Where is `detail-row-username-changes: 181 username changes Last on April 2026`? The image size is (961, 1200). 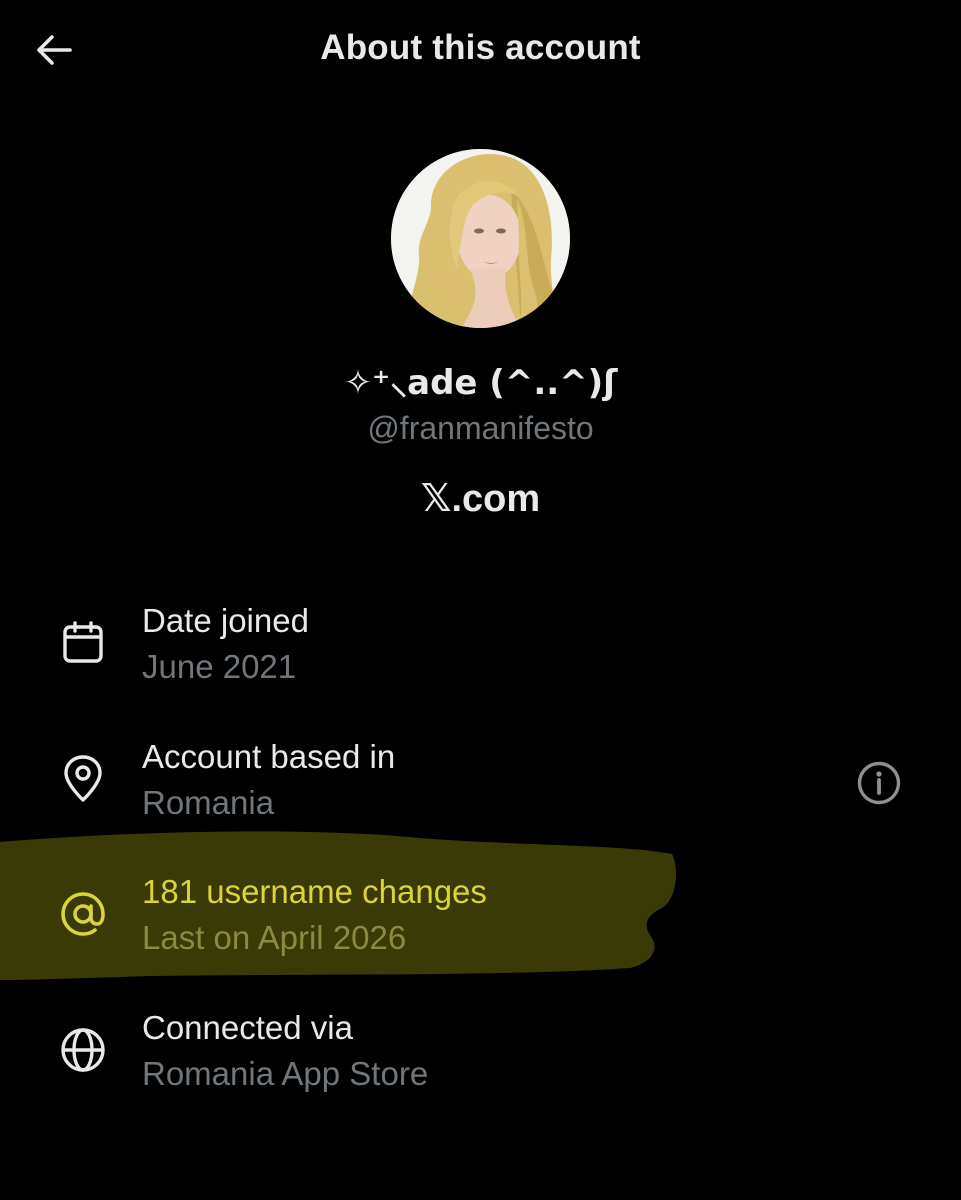 detail-row-username-changes: 181 username changes Last on April 2026 is located at coordinates (480, 928).